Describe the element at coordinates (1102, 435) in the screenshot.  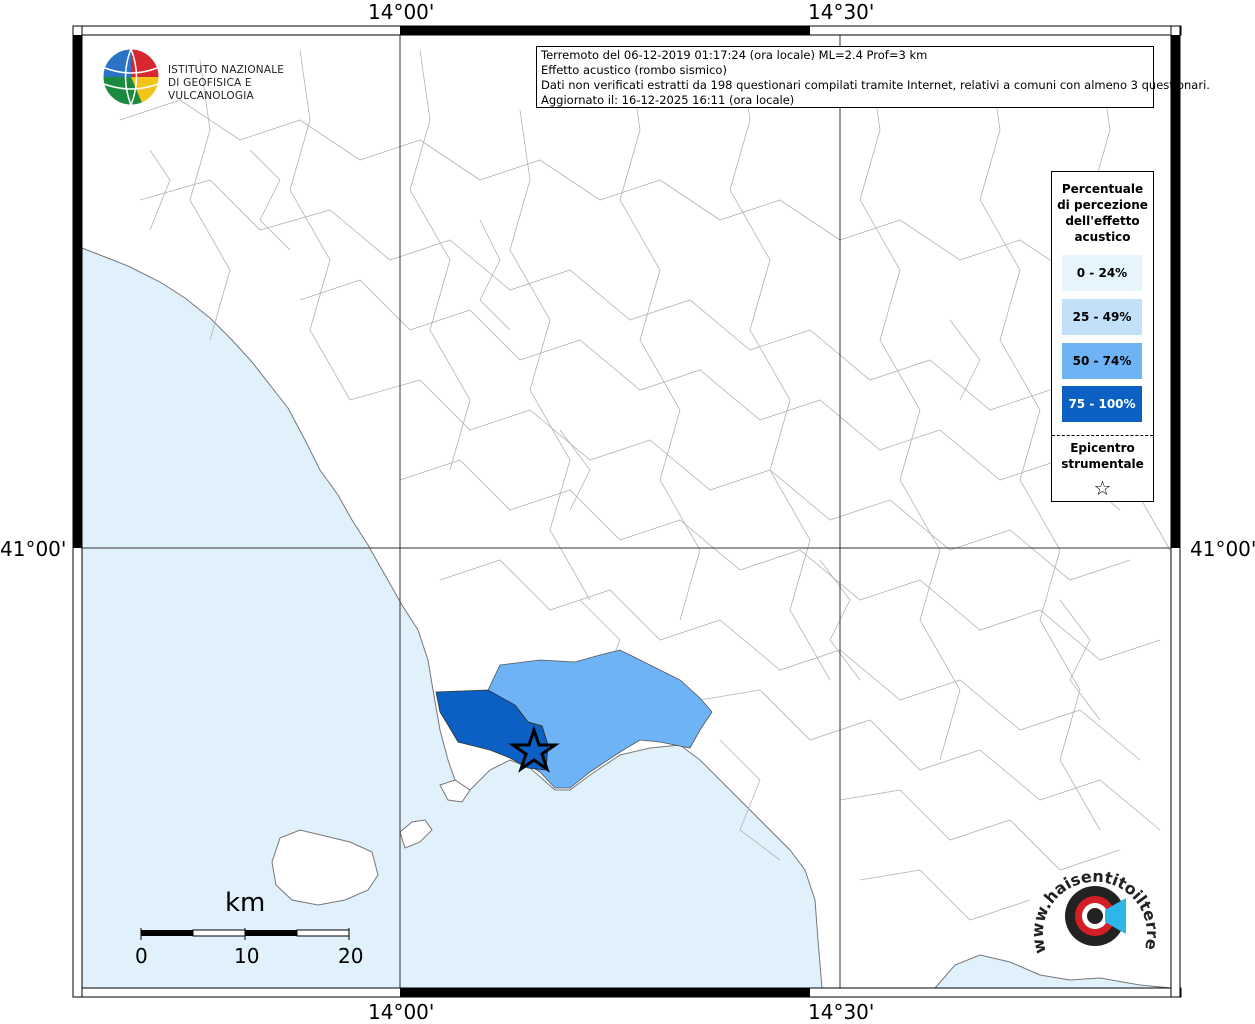
I see `legend-separator` at that location.